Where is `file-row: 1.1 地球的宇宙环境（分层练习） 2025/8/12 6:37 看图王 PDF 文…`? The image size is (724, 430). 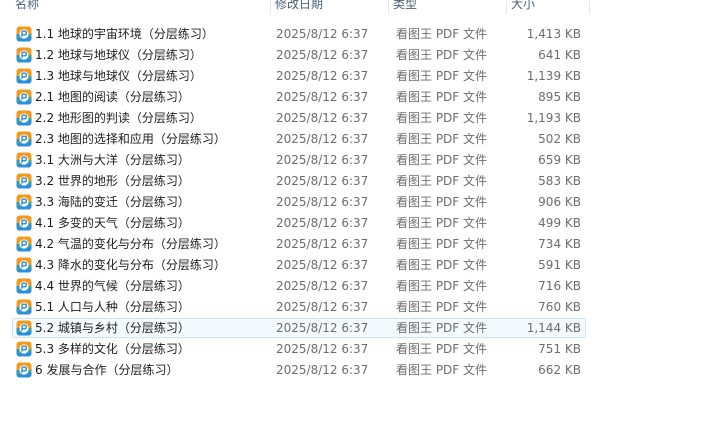 file-row: 1.1 地球的宇宙环境（分层练习） 2025/8/12 6:37 看图王 PDF 文… is located at coordinates (299, 34).